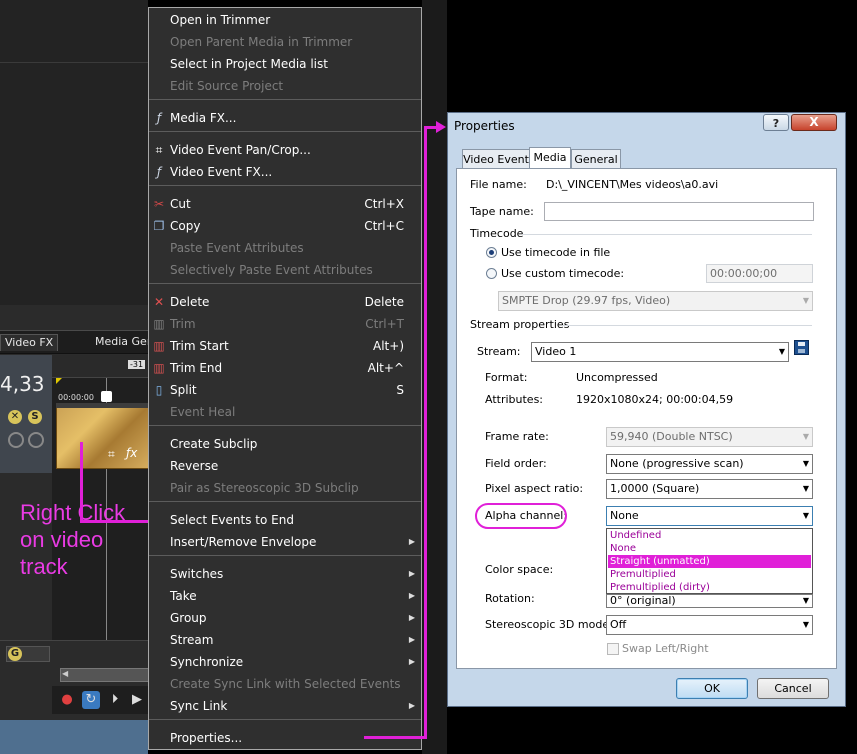  What do you see at coordinates (709, 535) in the screenshot?
I see `alpha-option-undefined: Undefined` at bounding box center [709, 535].